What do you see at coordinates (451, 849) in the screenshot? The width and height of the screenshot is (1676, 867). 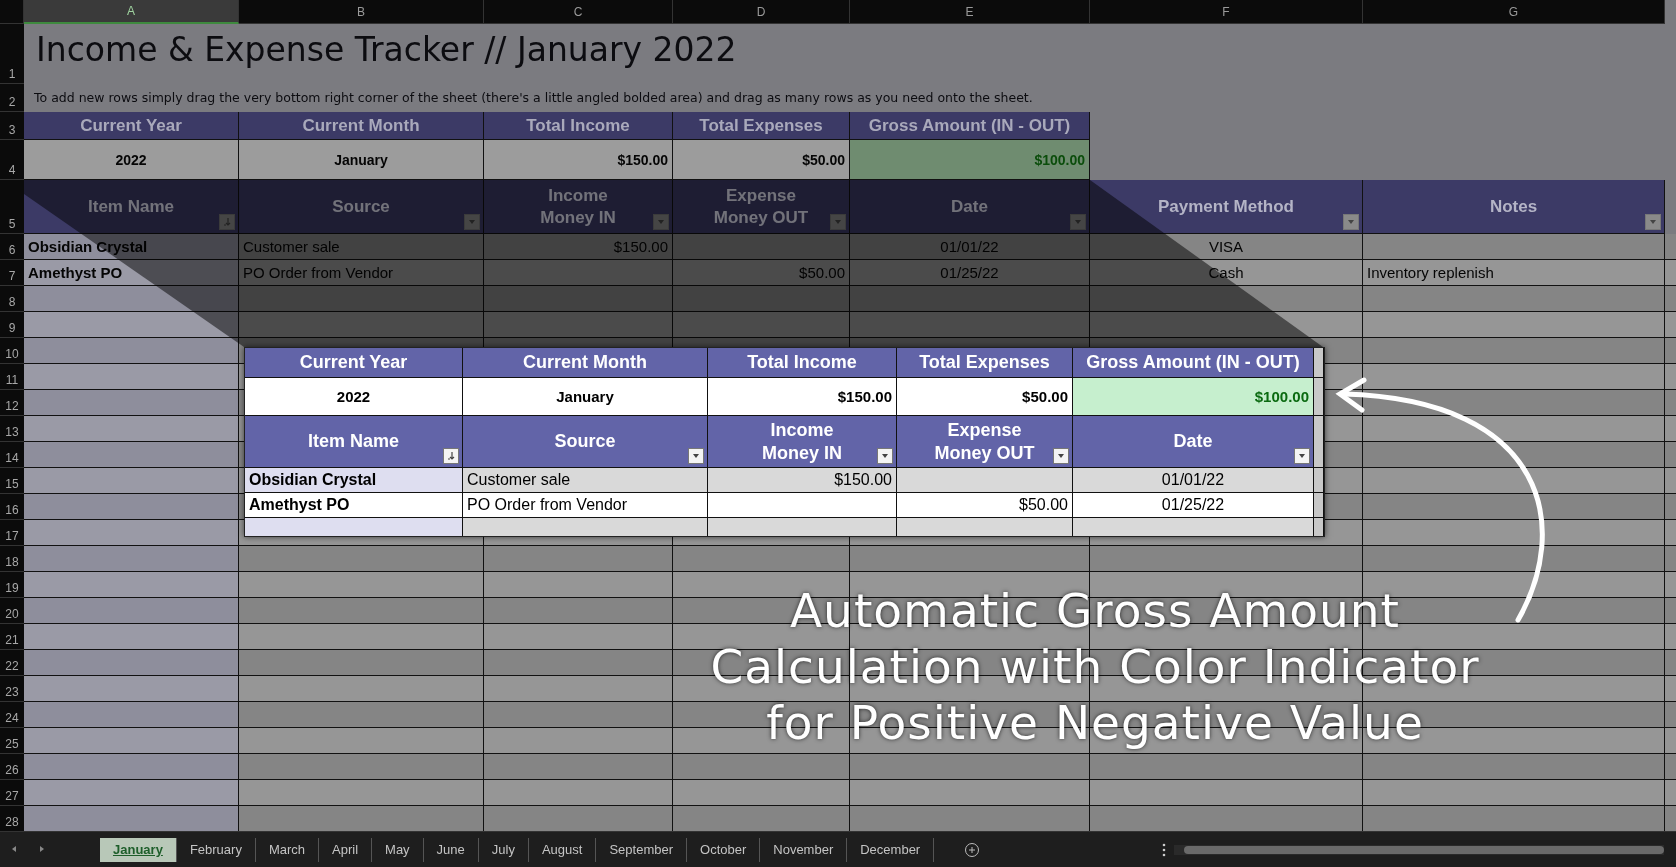 I see `sheet-tab: June` at bounding box center [451, 849].